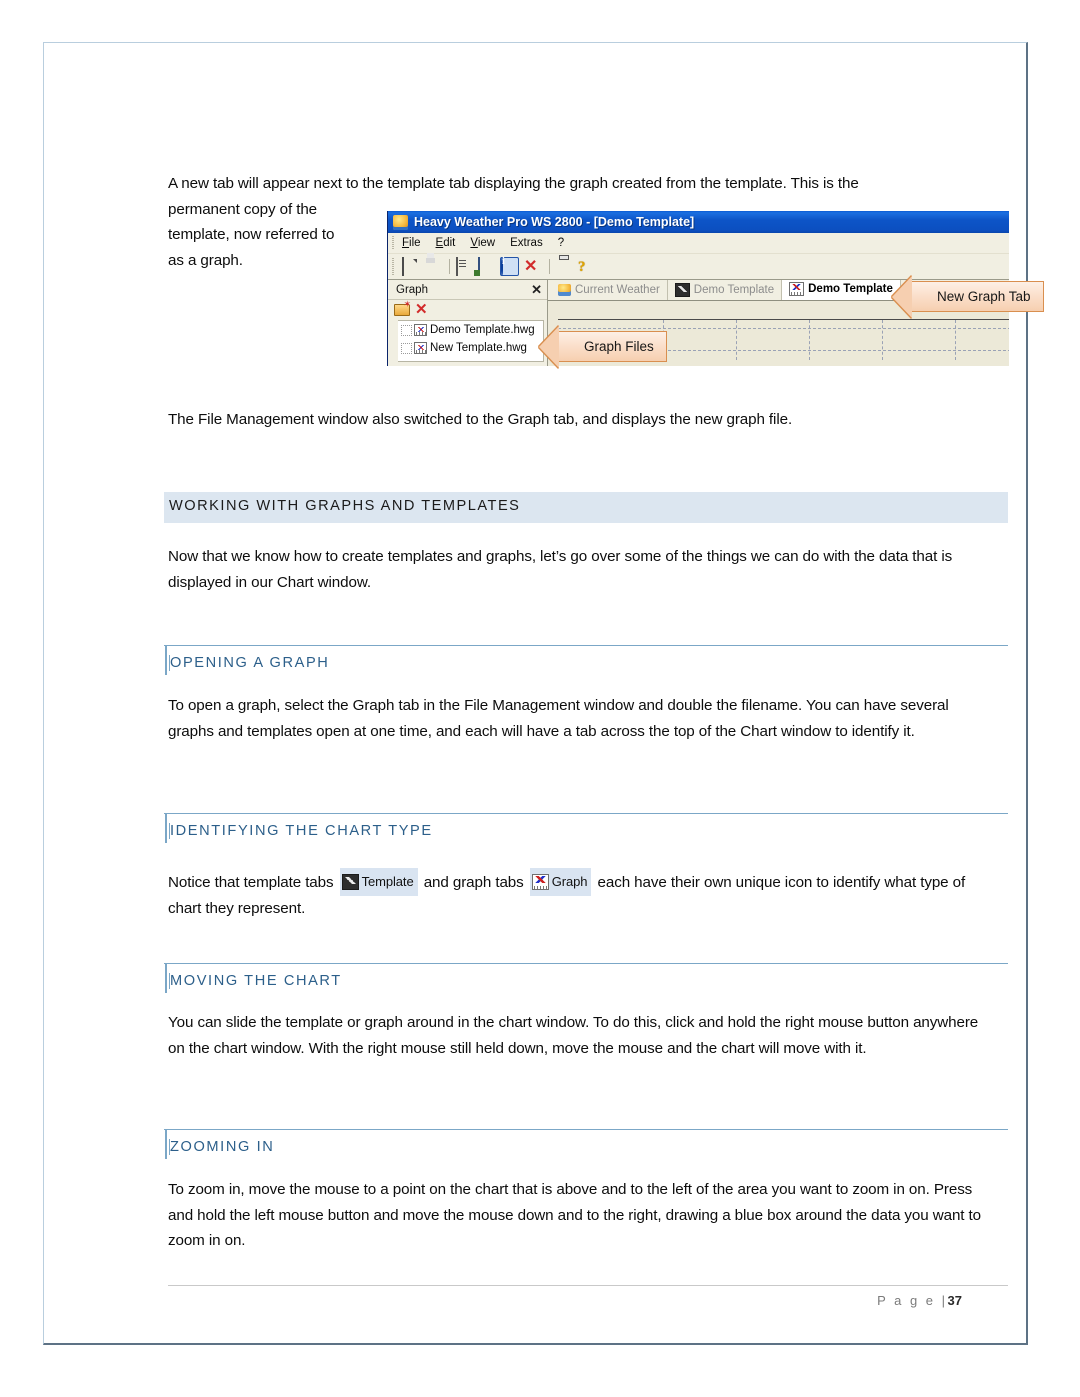 The image size is (1080, 1397). Describe the element at coordinates (588, 1285) in the screenshot. I see `footer-divider` at that location.